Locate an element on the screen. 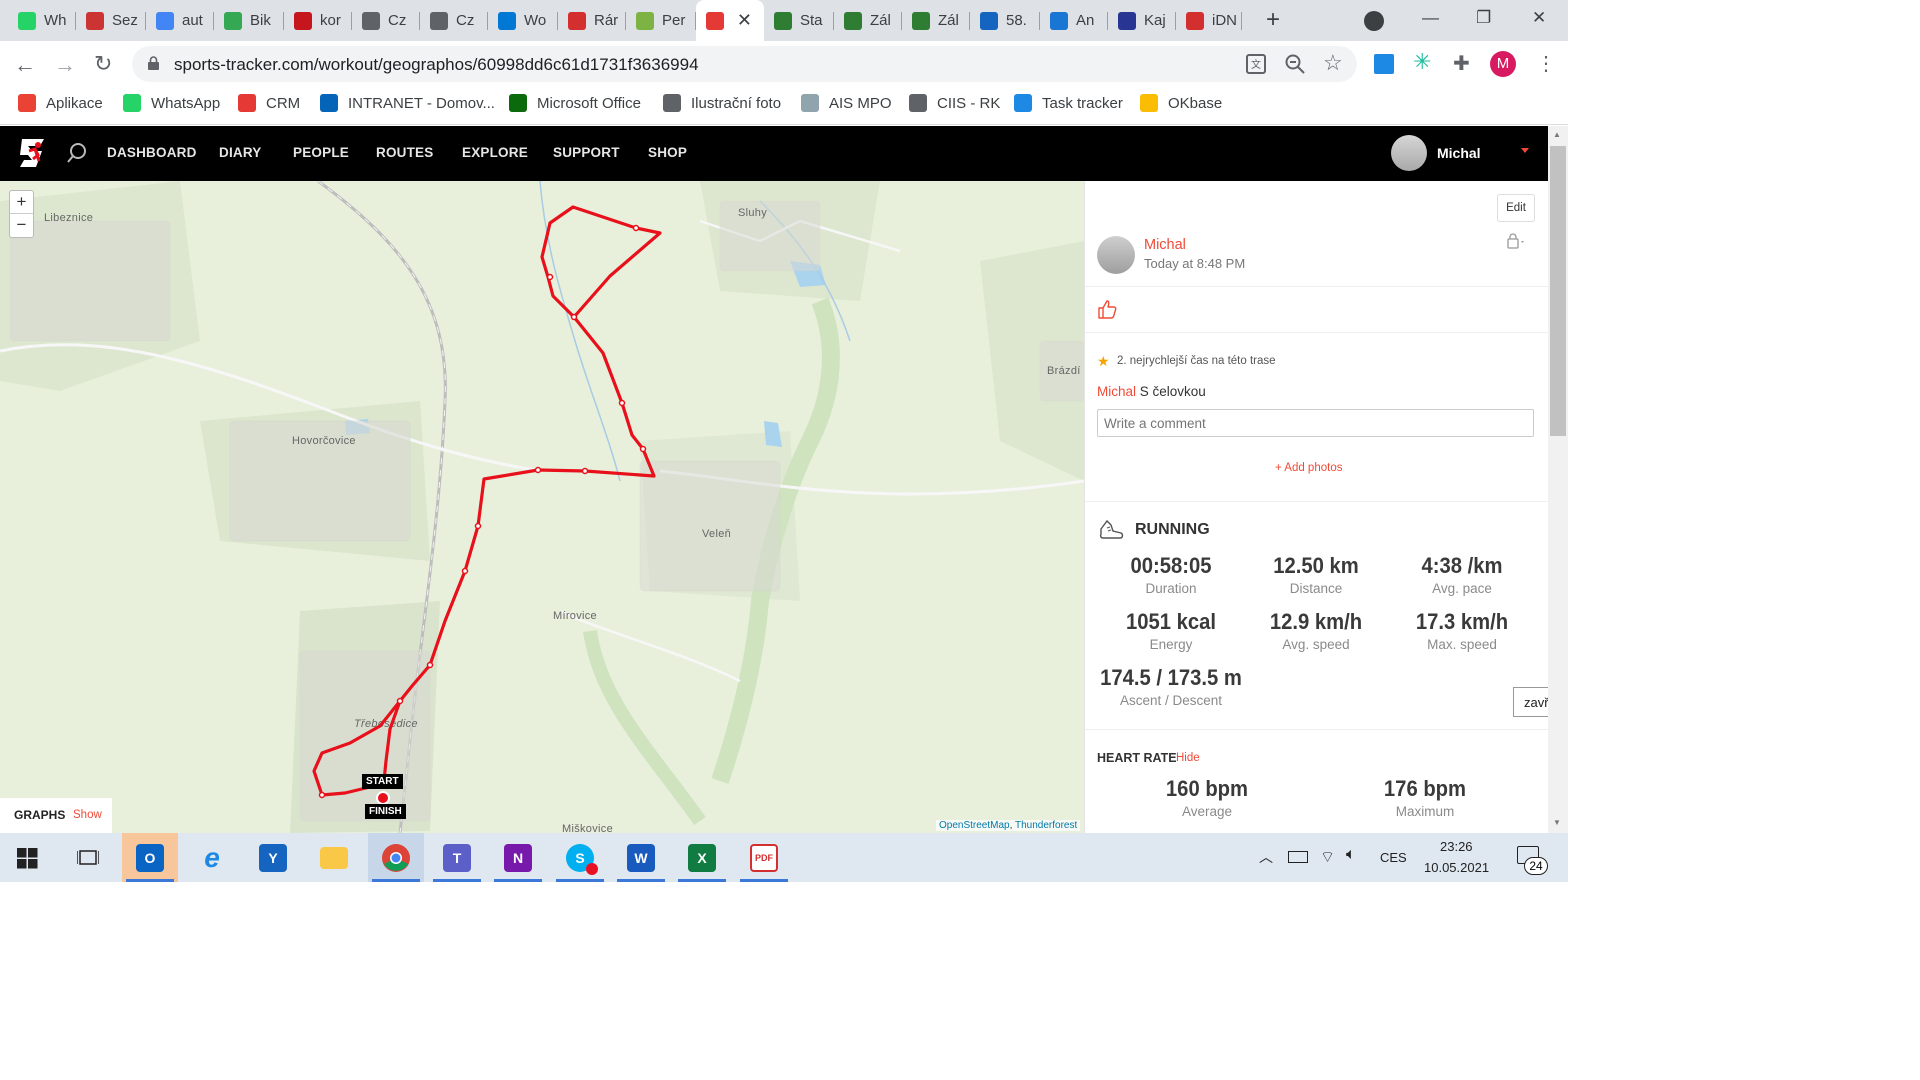 Image resolution: width=1920 pixels, height=1080 pixels. nav-dashboard: DASHBOARD is located at coordinates (152, 152).